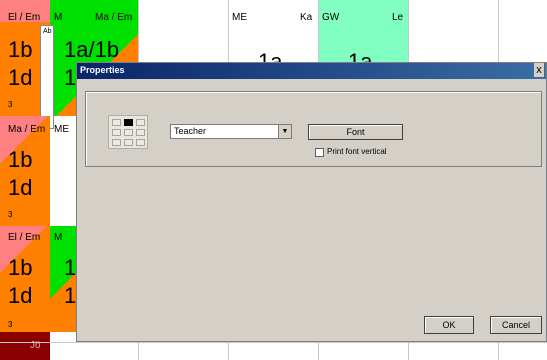 The width and height of the screenshot is (547, 360). What do you see at coordinates (24, 237) in the screenshot?
I see `header-el-em-3: El / Em` at bounding box center [24, 237].